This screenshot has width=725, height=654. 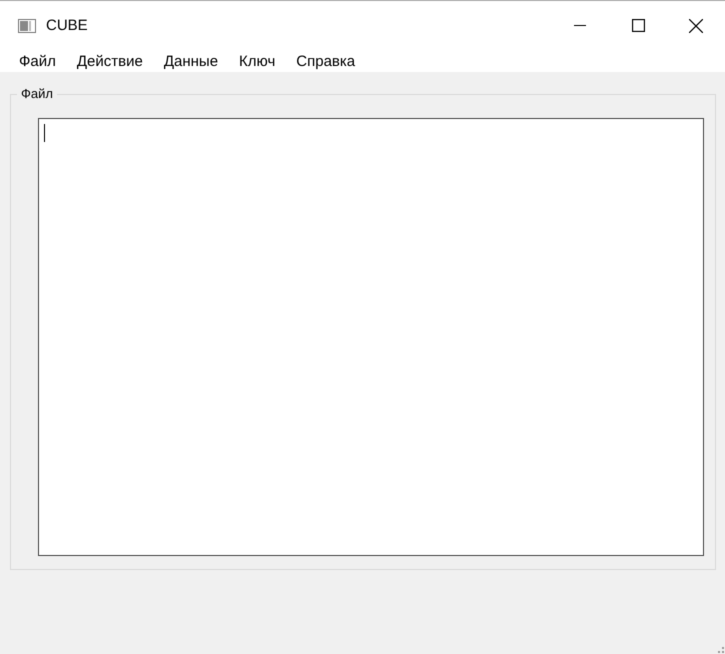 I want to click on window-title: CUBE, so click(x=67, y=25).